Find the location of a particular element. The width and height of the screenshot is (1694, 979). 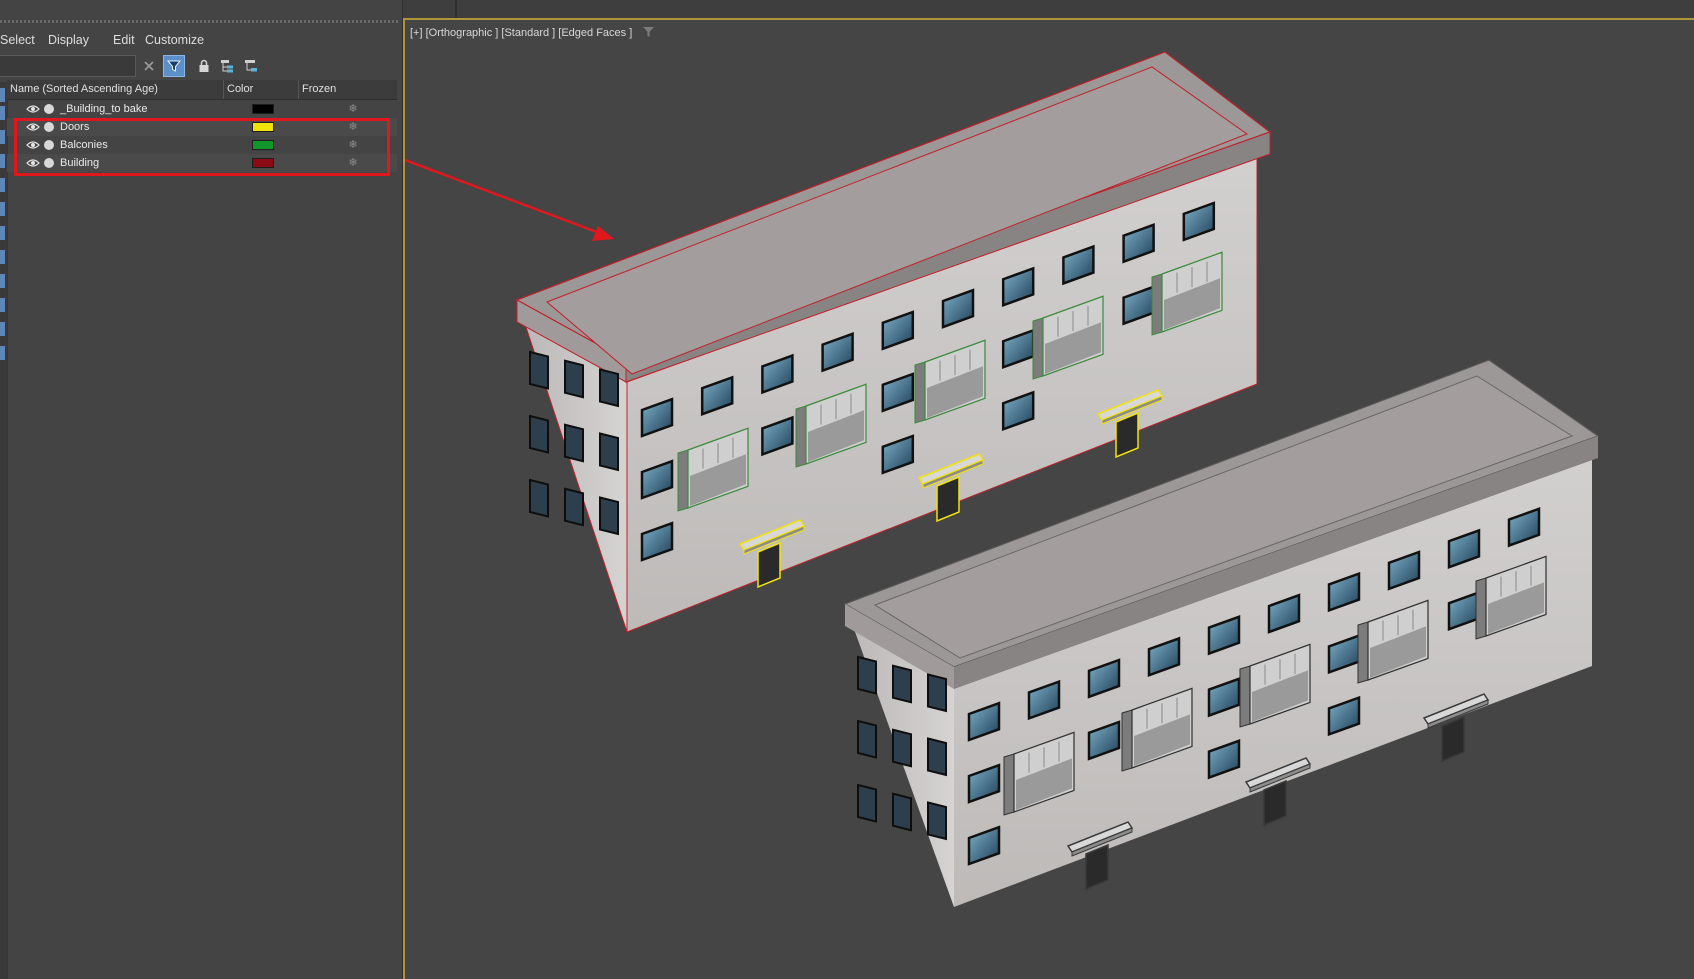

viewport-top-strip is located at coordinates (1048, 9).